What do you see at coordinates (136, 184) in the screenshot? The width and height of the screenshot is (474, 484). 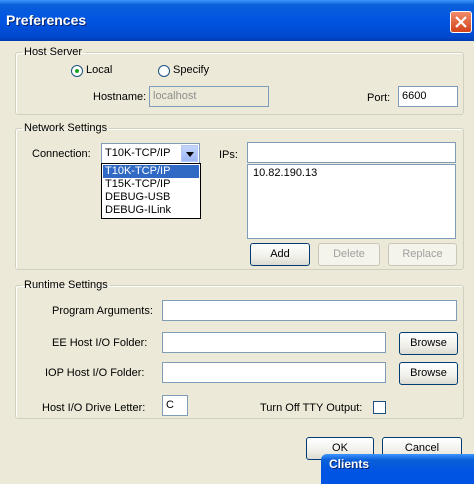 I see `dropdown-option: T15K-TCP/IP` at bounding box center [136, 184].